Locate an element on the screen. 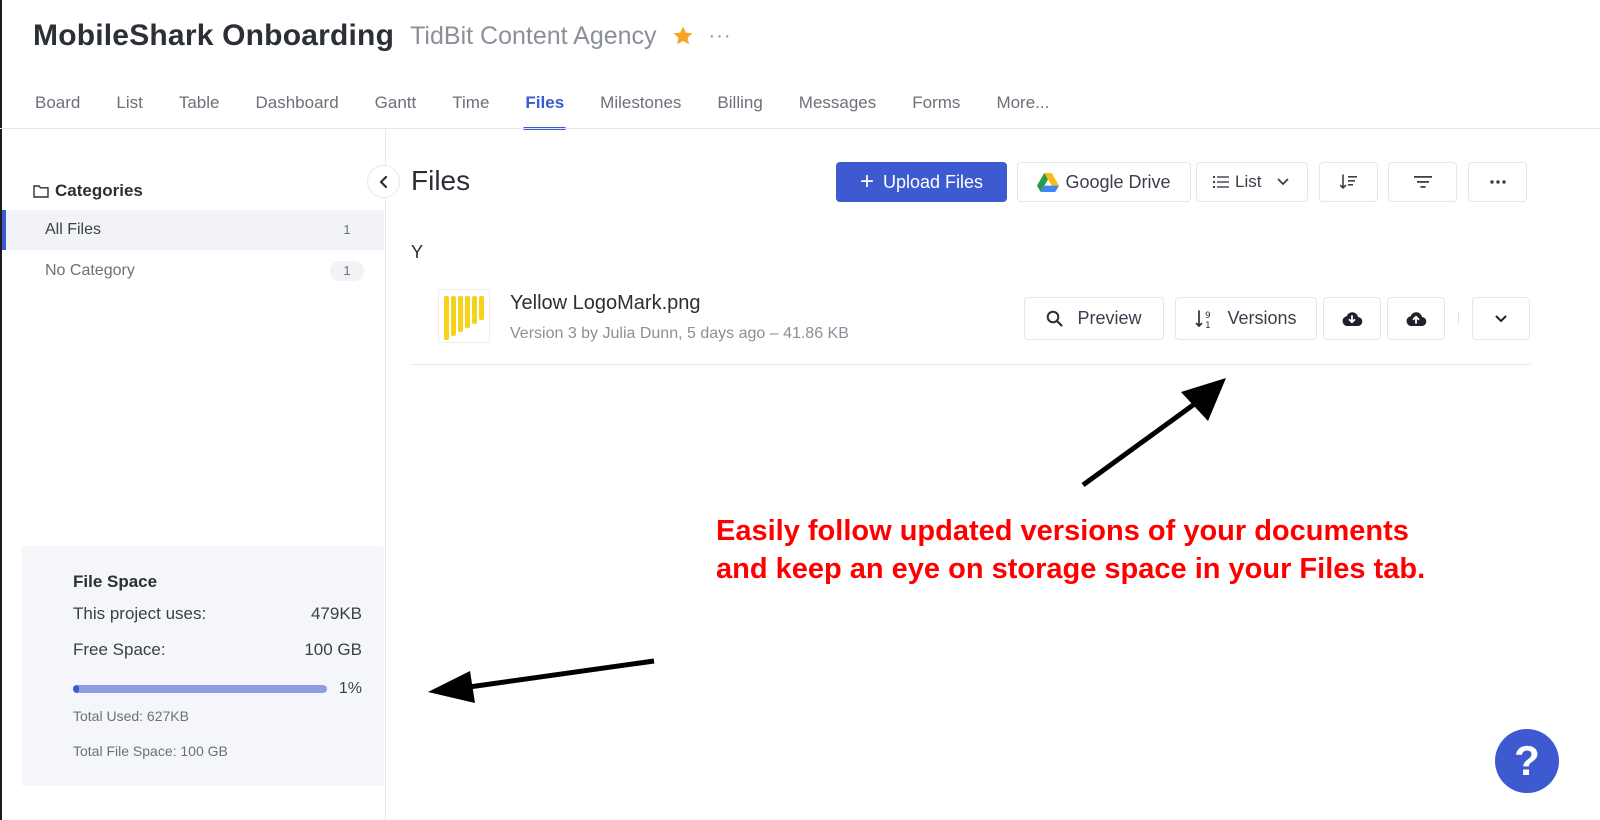  plus-icon: + is located at coordinates (866, 181).